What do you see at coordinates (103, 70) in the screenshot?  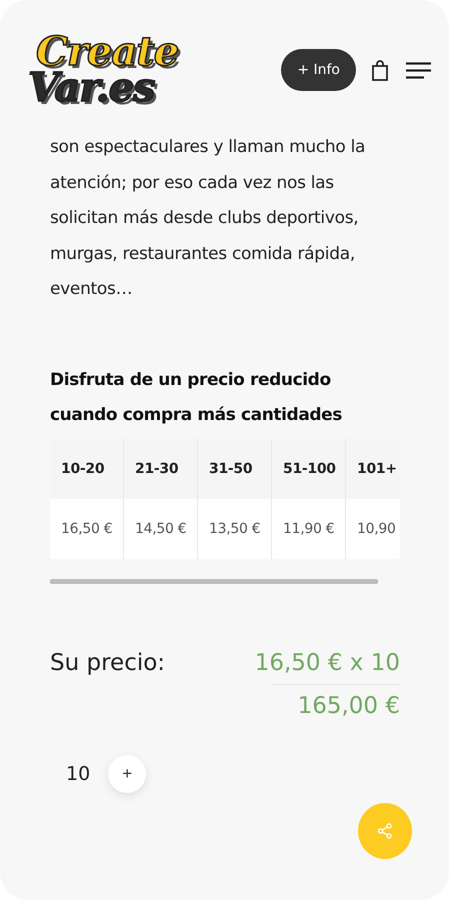 I see `logo: Create Var.es` at bounding box center [103, 70].